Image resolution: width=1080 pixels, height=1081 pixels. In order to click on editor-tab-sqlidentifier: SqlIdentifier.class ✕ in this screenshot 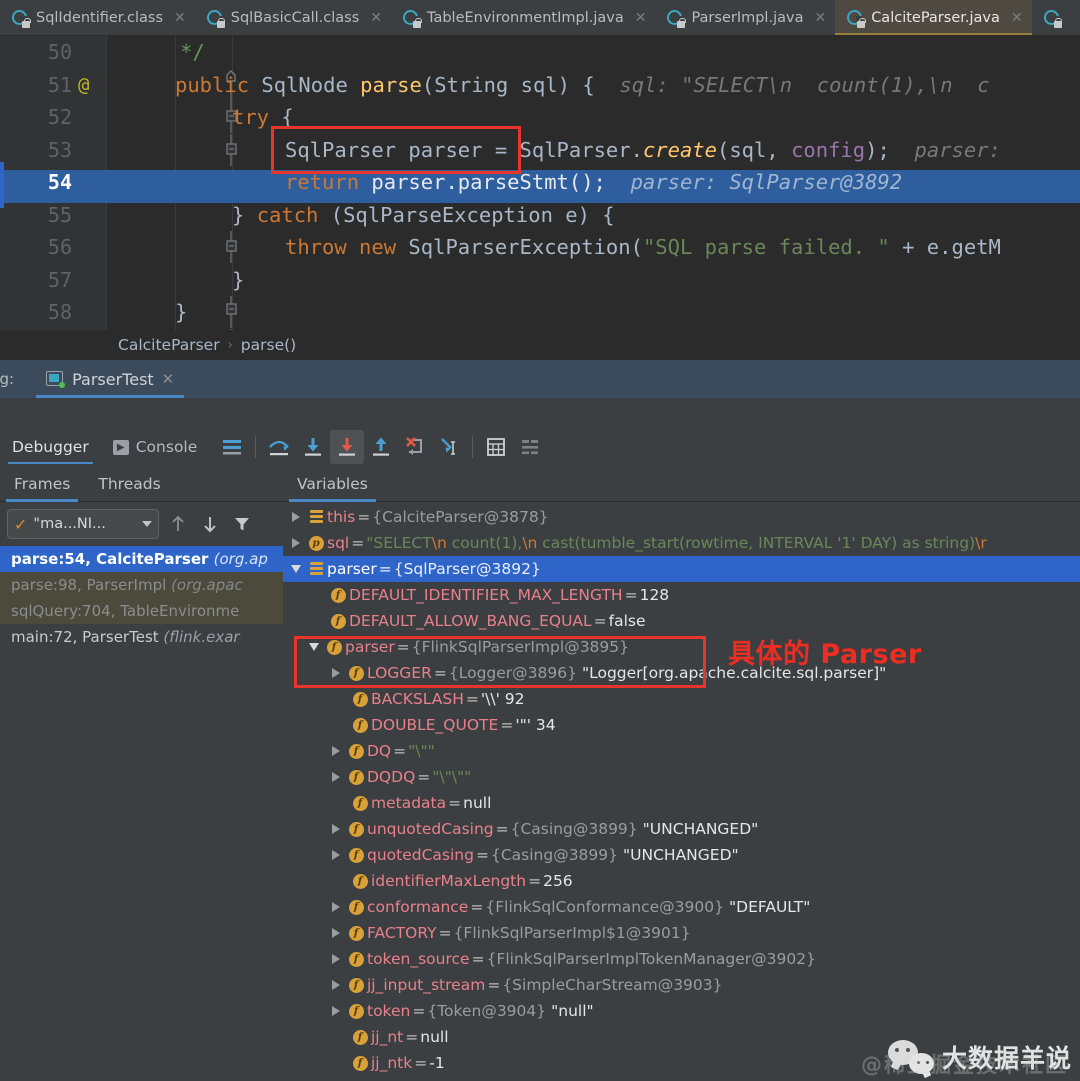, I will do `click(97, 17)`.